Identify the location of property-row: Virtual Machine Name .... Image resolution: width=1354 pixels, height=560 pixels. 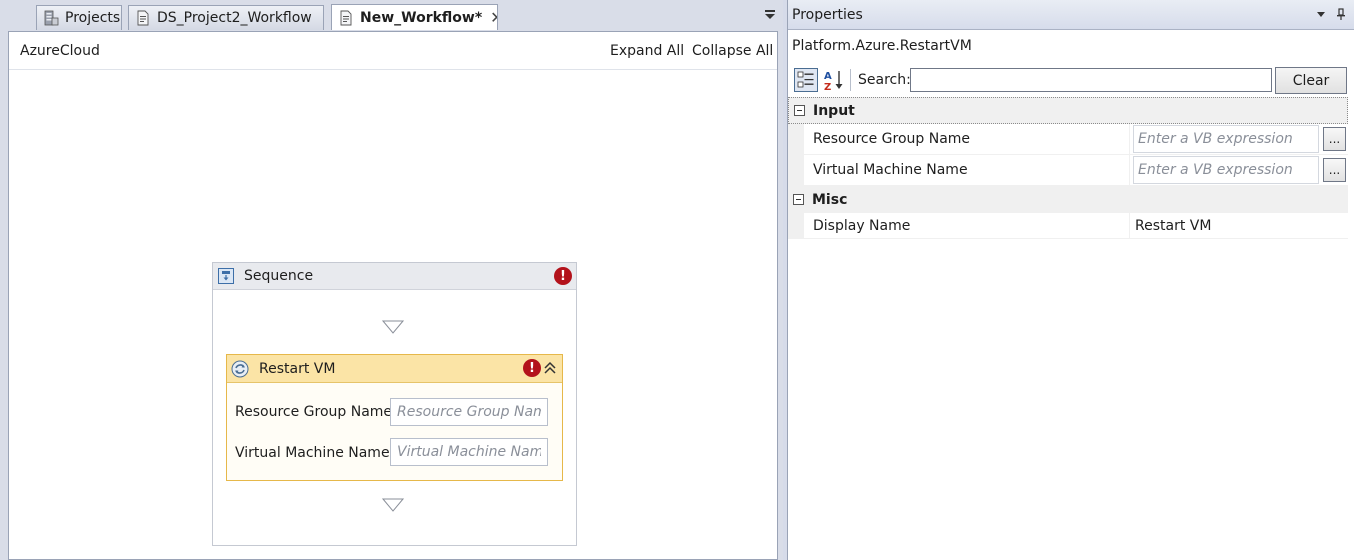
(1068, 170).